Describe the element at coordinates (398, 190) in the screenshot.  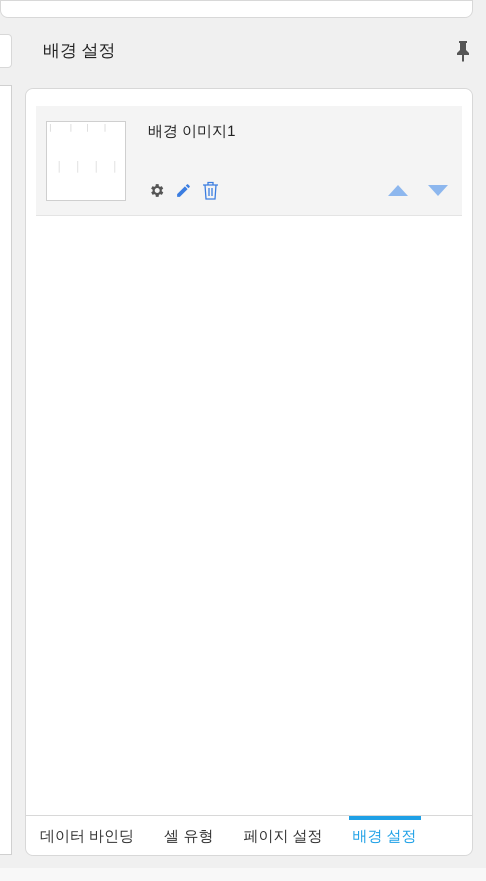
I see `move-up-icon` at that location.